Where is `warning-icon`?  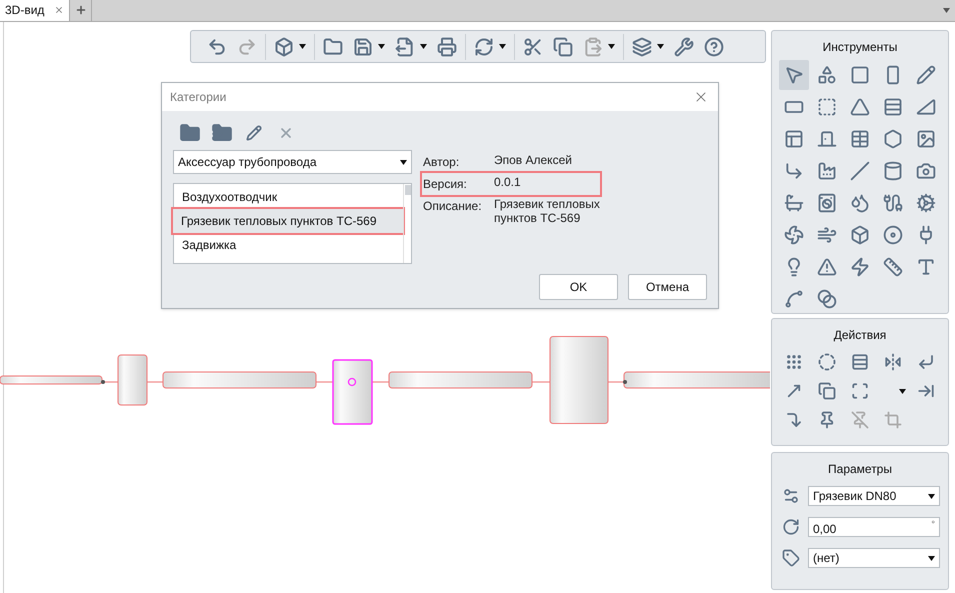 warning-icon is located at coordinates (827, 267).